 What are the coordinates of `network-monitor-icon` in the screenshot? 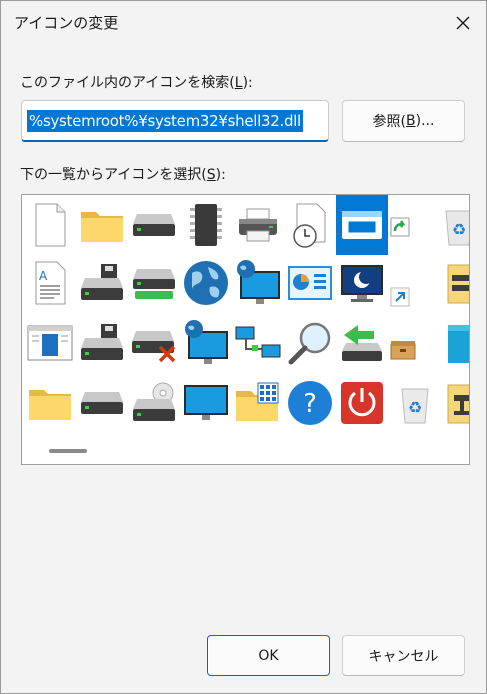 It's located at (258, 283).